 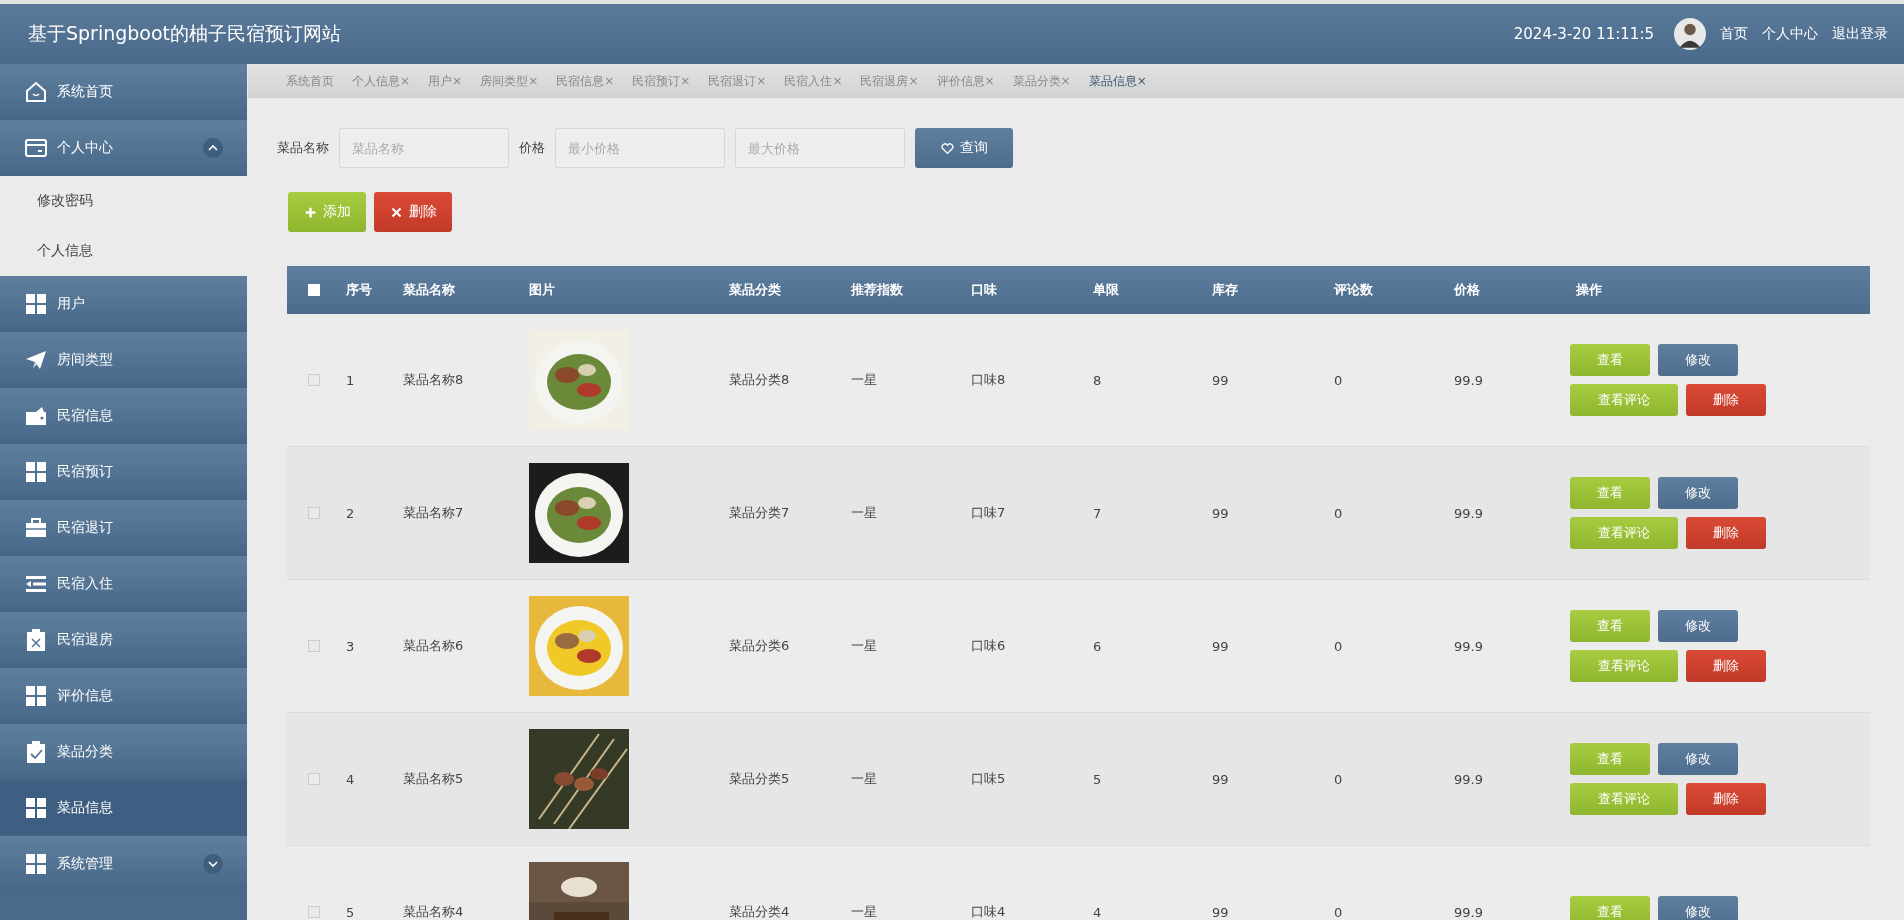 What do you see at coordinates (820, 148) in the screenshot?
I see `max-price-input: 最大价格` at bounding box center [820, 148].